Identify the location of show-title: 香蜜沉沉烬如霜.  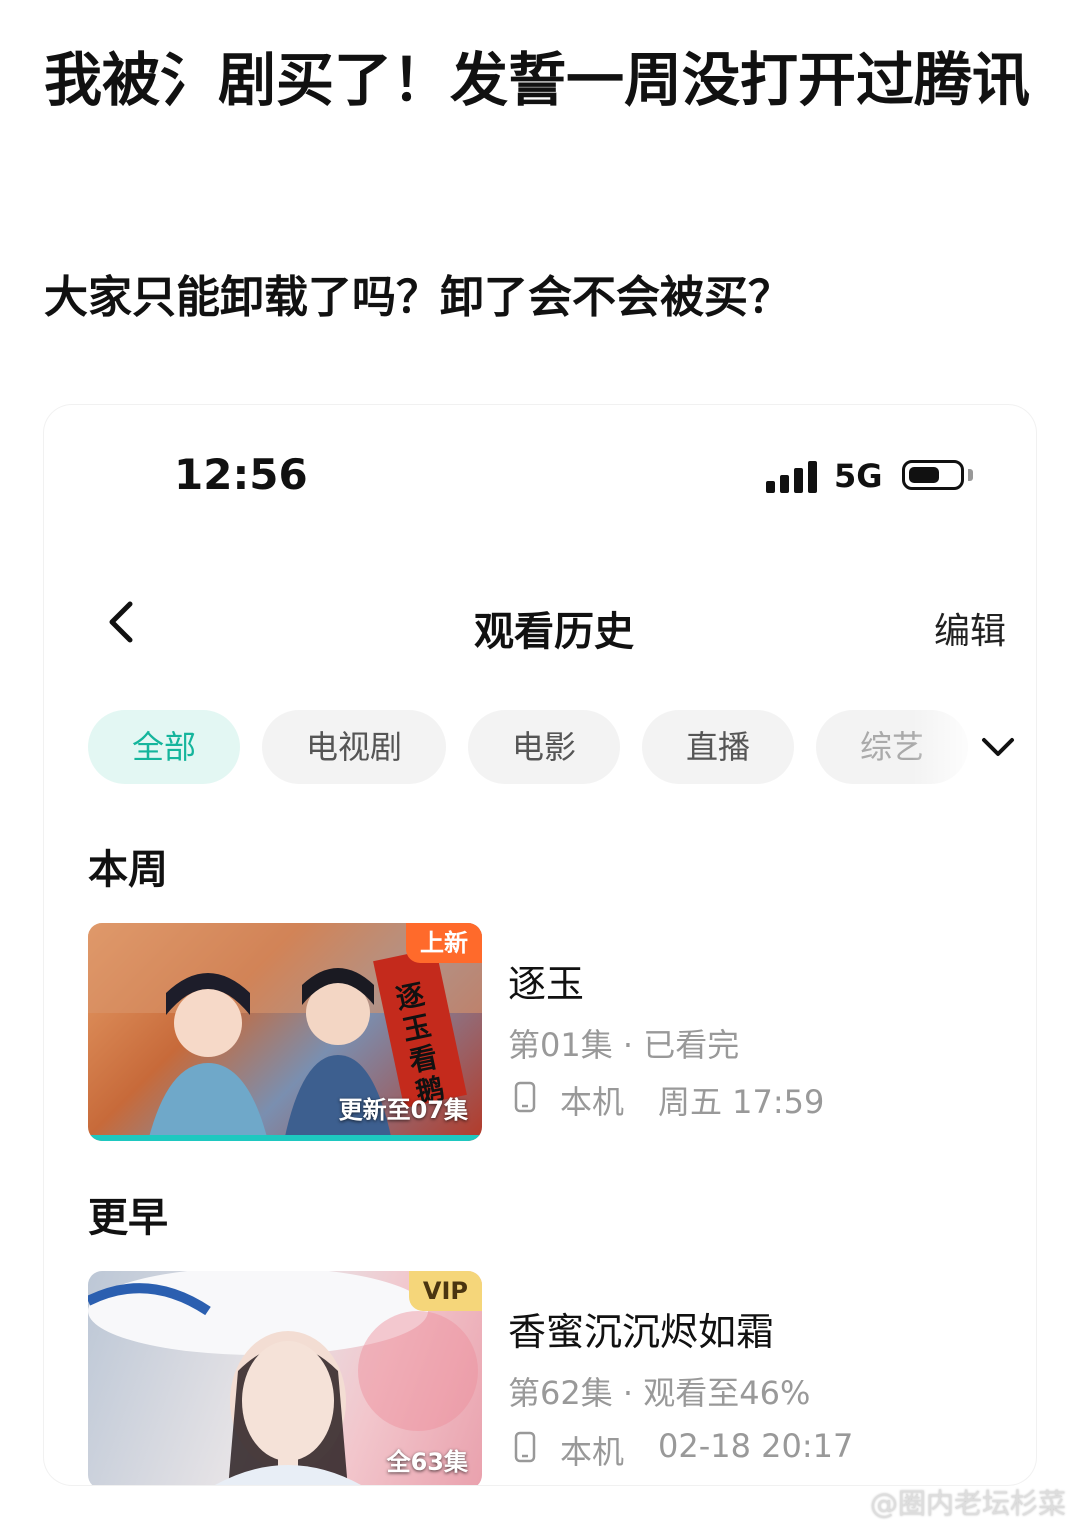
(641, 1328).